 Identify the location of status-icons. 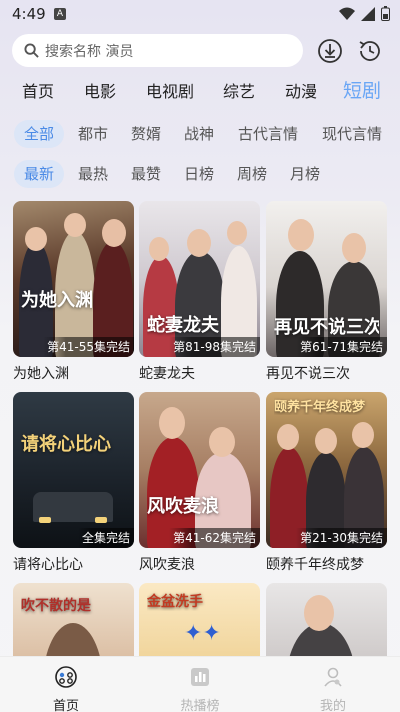
(364, 13).